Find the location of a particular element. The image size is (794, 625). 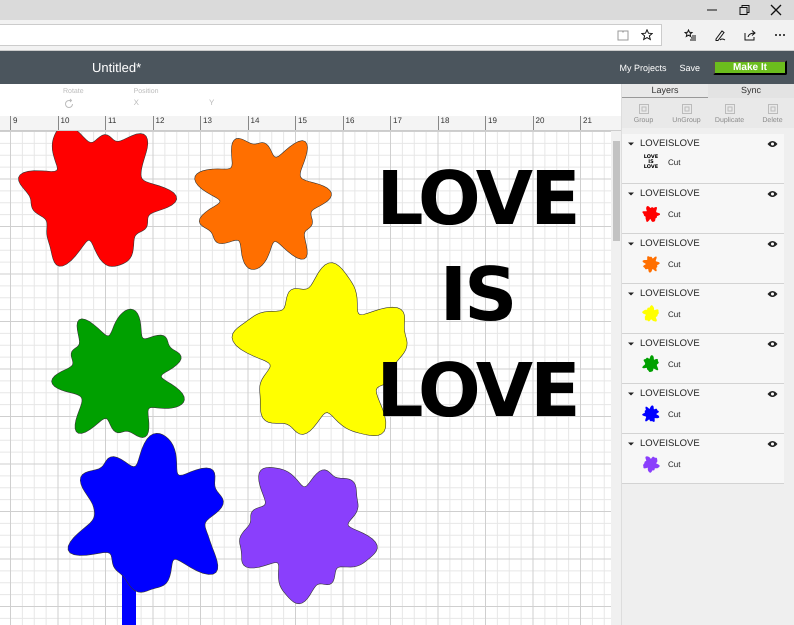

panel-tab: Sync is located at coordinates (751, 91).